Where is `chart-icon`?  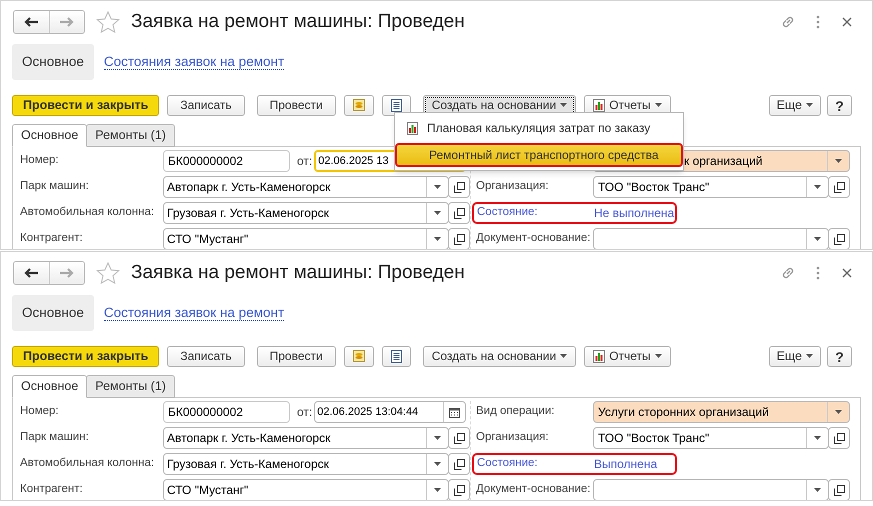
chart-icon is located at coordinates (599, 356).